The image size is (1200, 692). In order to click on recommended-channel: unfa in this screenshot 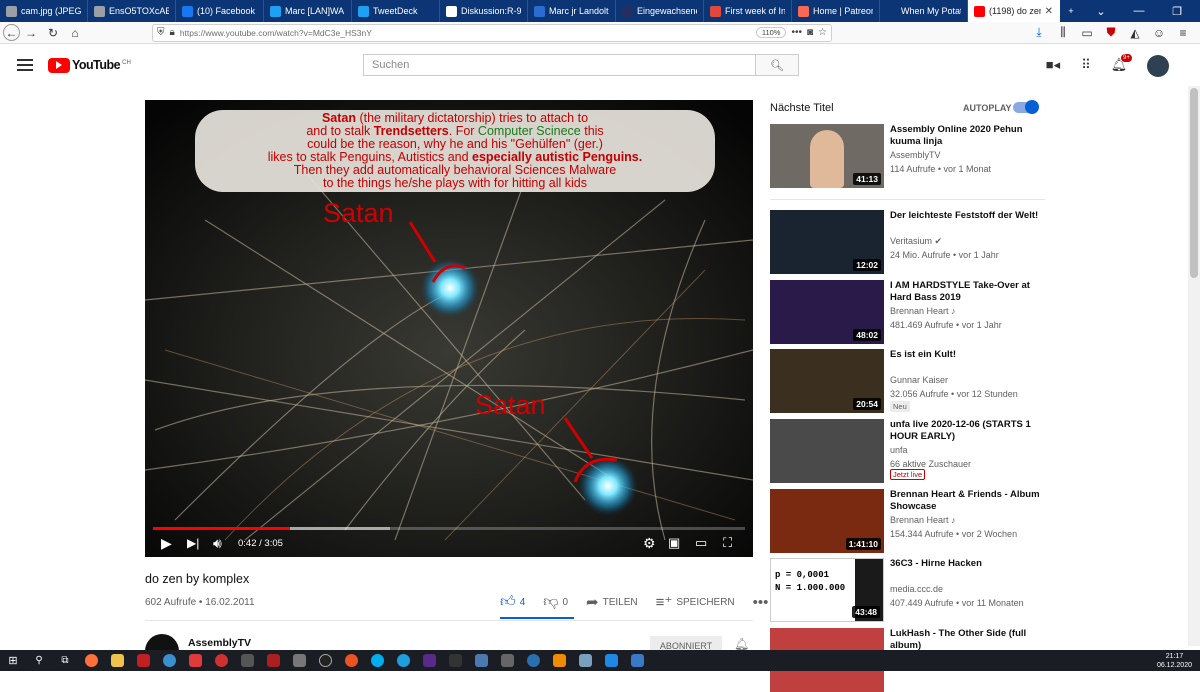, I will do `click(977, 450)`.